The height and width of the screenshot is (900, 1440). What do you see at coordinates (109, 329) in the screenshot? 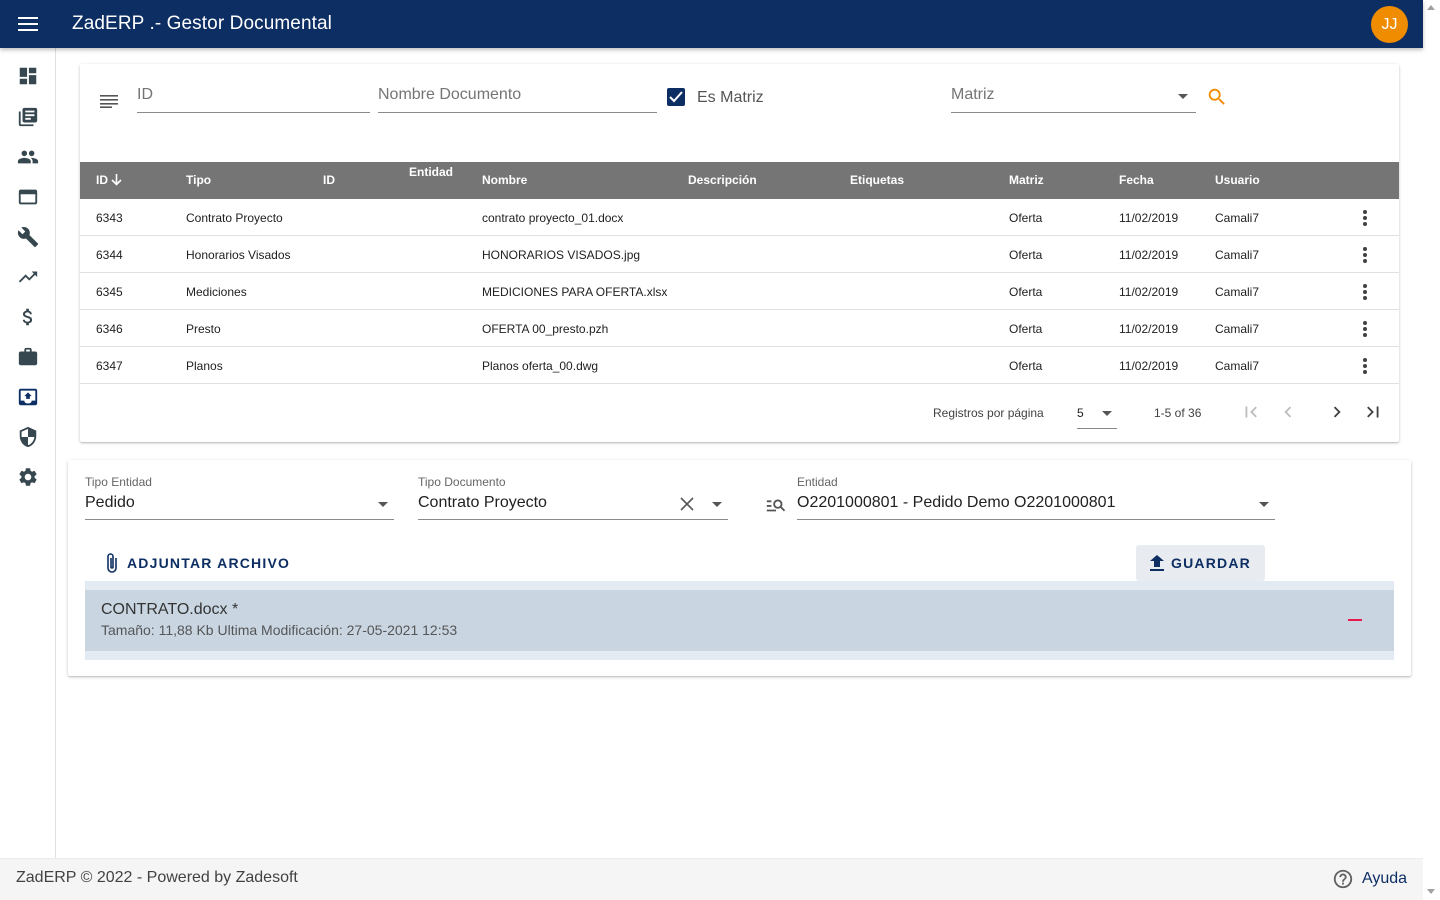
I see `cell-id: 6346` at bounding box center [109, 329].